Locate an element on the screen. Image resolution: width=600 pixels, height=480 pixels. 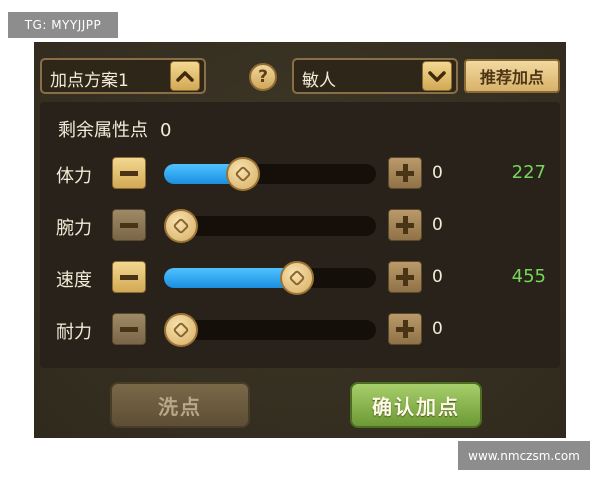
stat-total: 227 is located at coordinates (528, 172).